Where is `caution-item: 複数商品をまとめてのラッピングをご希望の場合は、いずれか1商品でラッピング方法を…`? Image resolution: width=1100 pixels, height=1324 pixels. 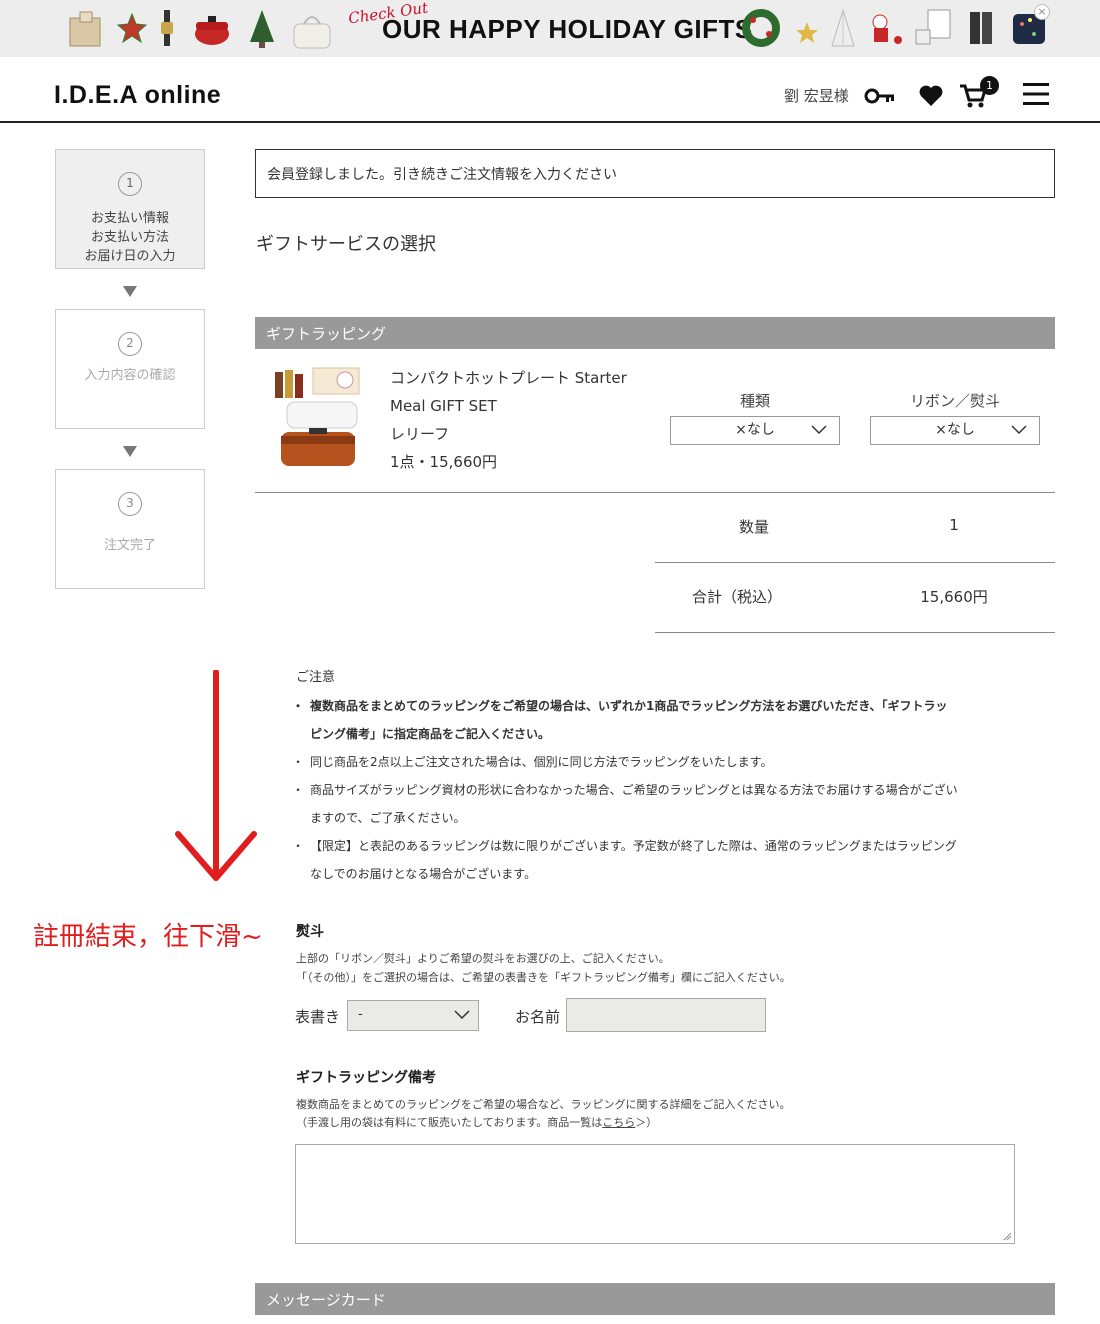
caution-item: 複数商品をまとめてのラッピングをご希望の場合は、いずれか1商品でラッピング方法を… is located at coordinates (654, 720).